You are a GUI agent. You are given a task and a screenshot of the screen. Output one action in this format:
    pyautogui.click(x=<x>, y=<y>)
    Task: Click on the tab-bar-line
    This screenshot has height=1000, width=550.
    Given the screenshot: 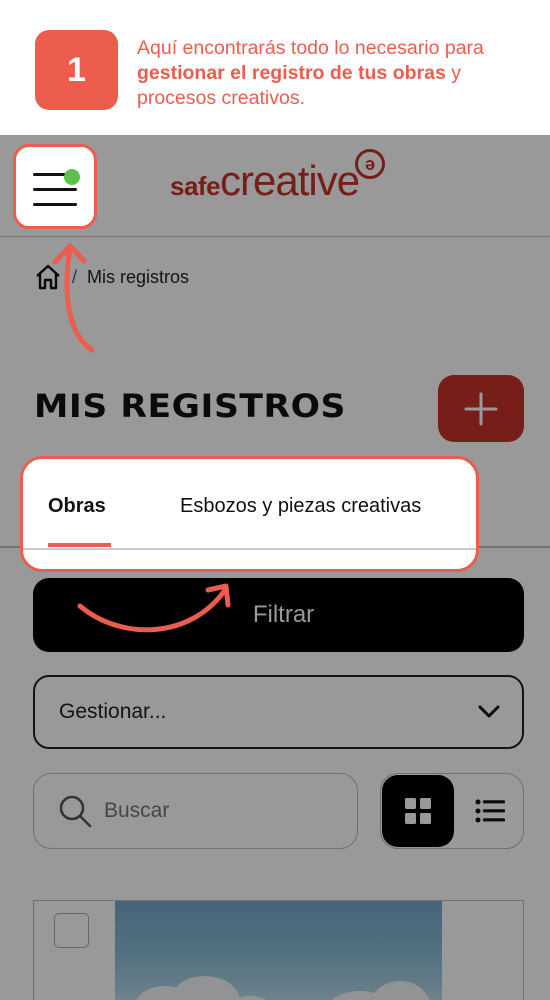 What is the action you would take?
    pyautogui.click(x=249, y=549)
    